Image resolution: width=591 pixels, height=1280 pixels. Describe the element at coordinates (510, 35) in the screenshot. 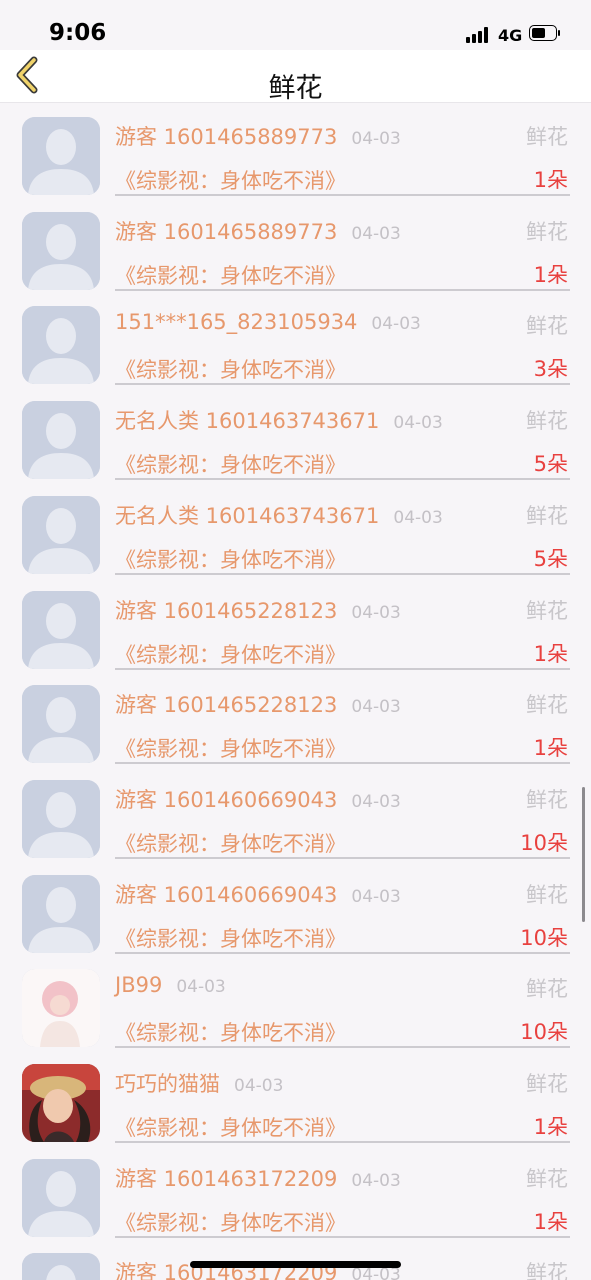

I see `network-label: 4G` at that location.